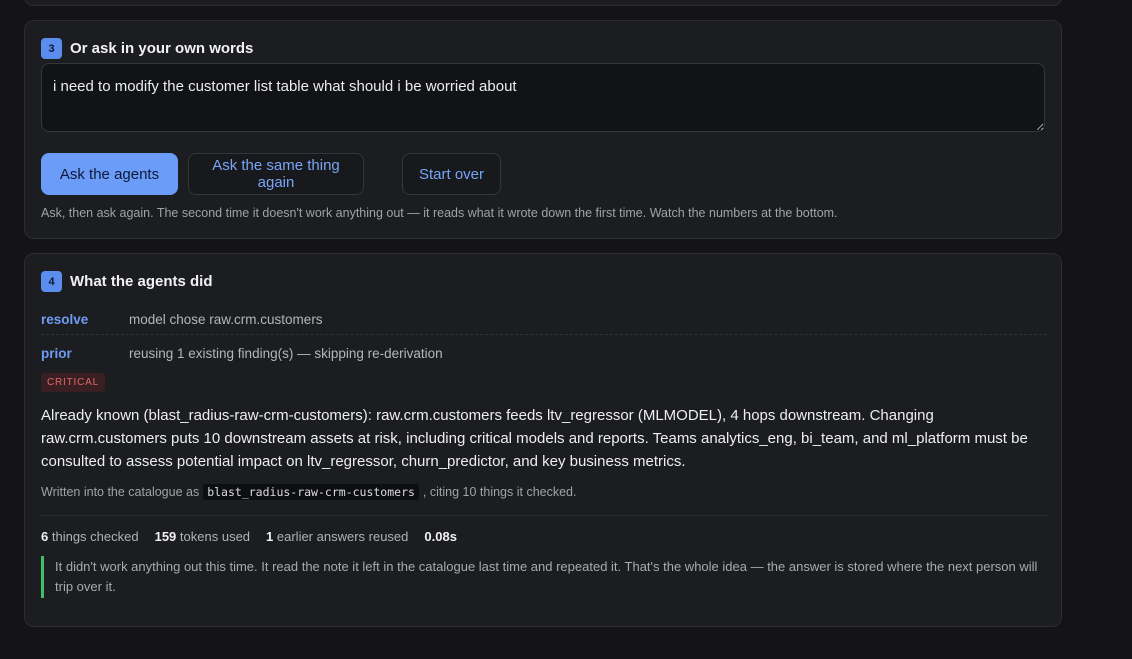 The image size is (1132, 659). I want to click on section-title: What the agents did, so click(141, 281).